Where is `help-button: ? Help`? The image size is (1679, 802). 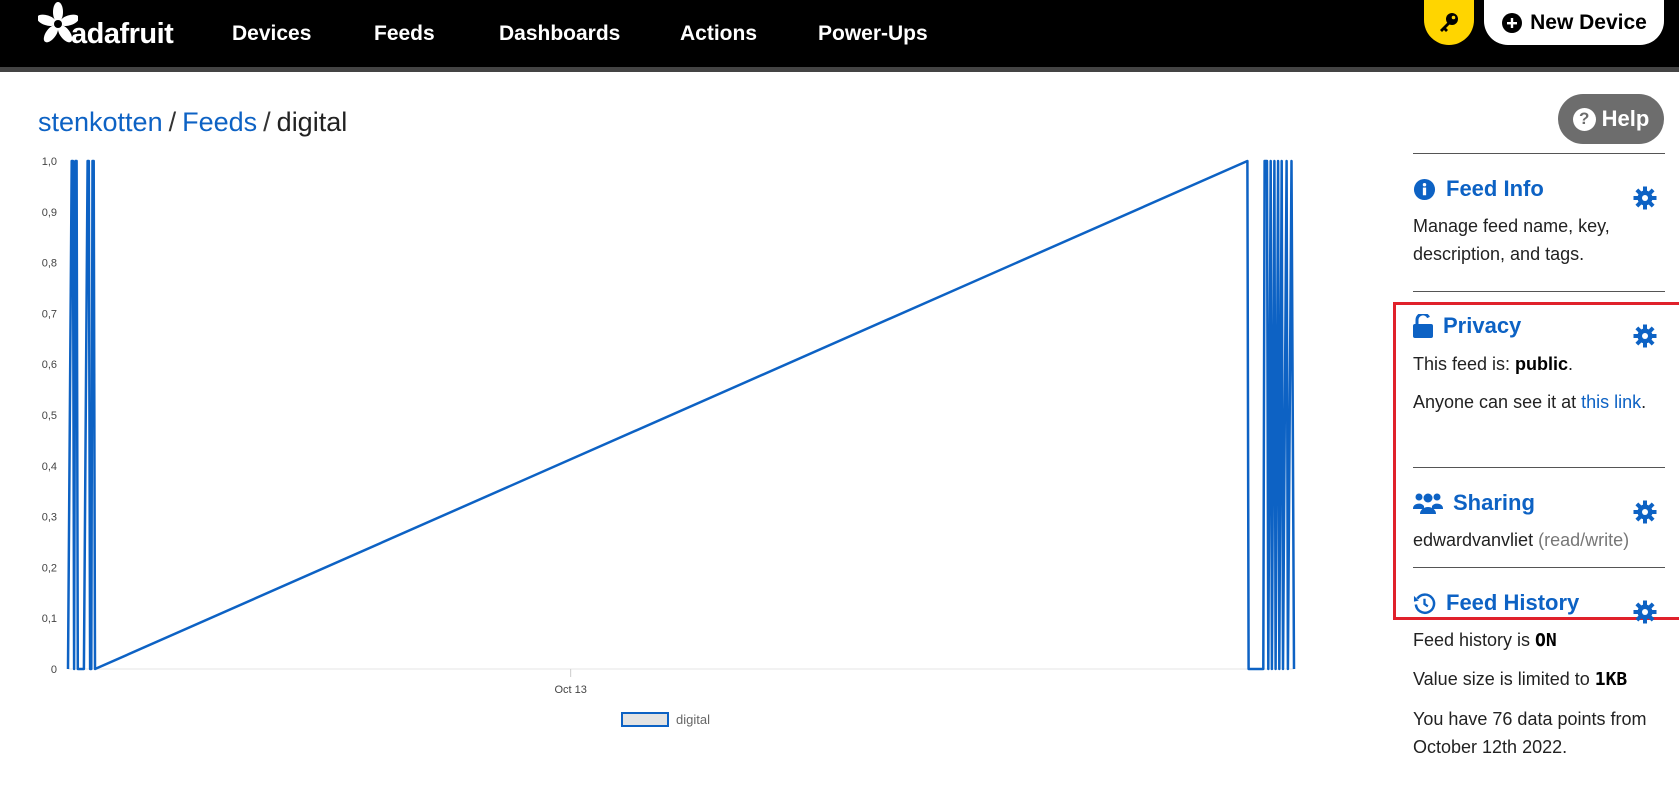
help-button: ? Help is located at coordinates (1611, 119).